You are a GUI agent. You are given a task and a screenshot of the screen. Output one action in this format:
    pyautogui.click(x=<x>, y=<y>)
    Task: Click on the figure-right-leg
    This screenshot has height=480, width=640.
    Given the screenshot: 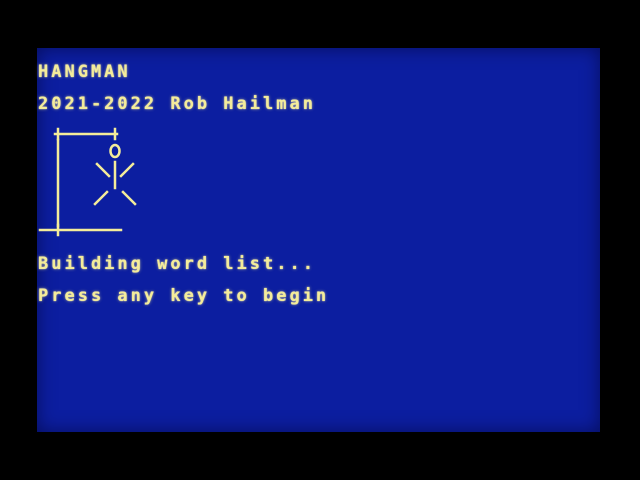 What is the action you would take?
    pyautogui.click(x=129, y=198)
    